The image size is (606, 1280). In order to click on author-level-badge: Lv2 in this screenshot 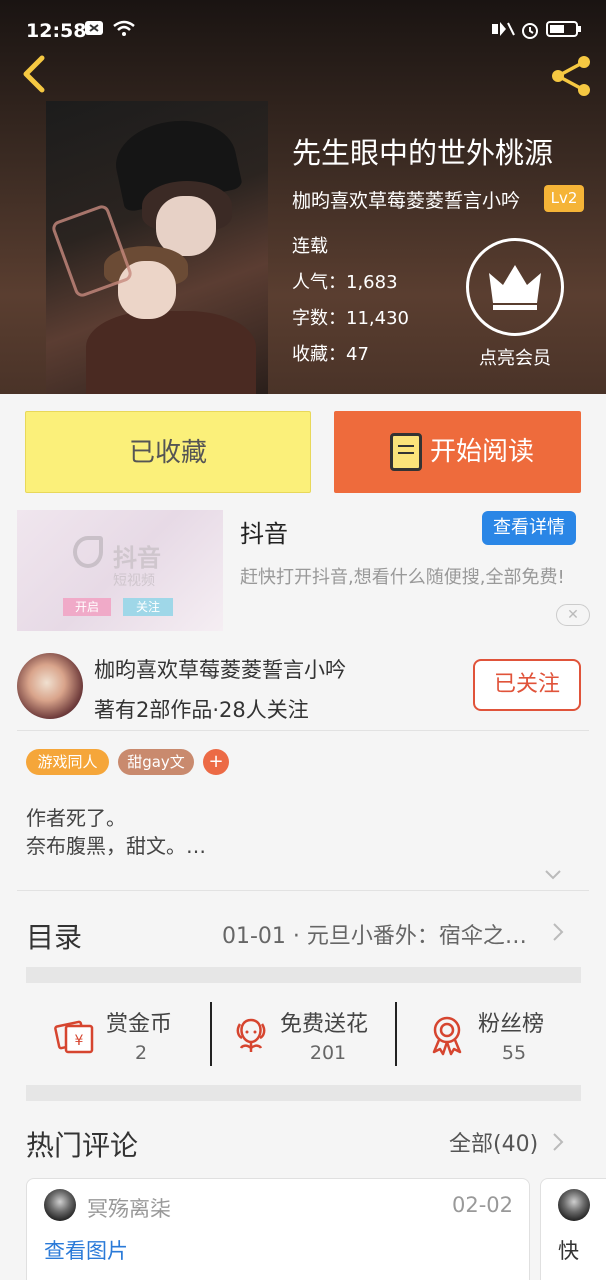, I will do `click(564, 198)`.